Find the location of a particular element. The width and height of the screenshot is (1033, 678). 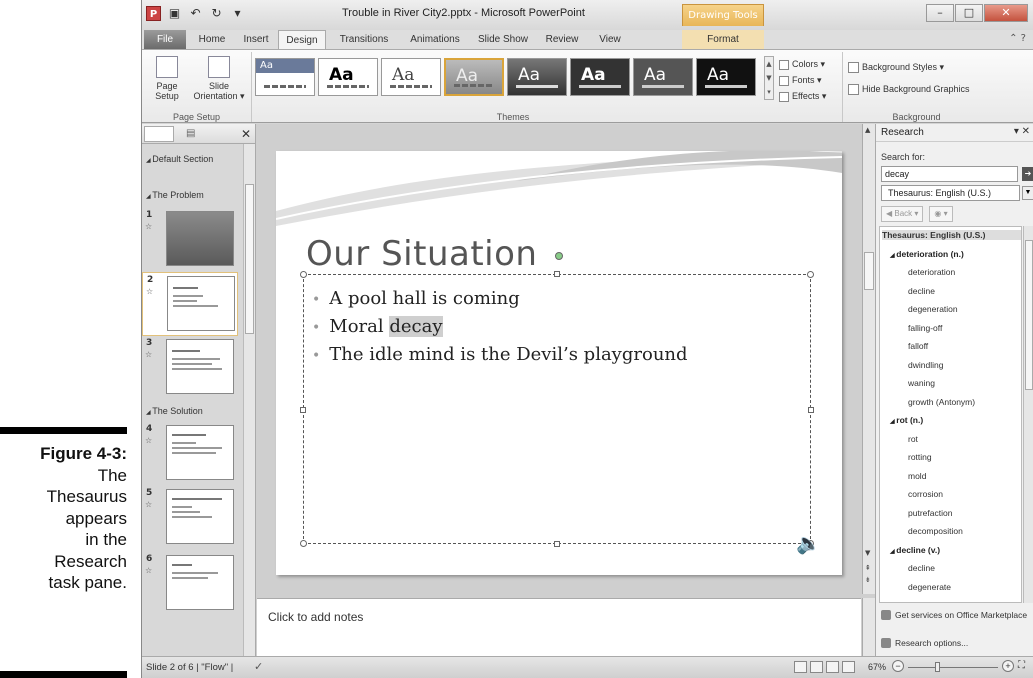

synonym-item: falling-off is located at coordinates (925, 328).